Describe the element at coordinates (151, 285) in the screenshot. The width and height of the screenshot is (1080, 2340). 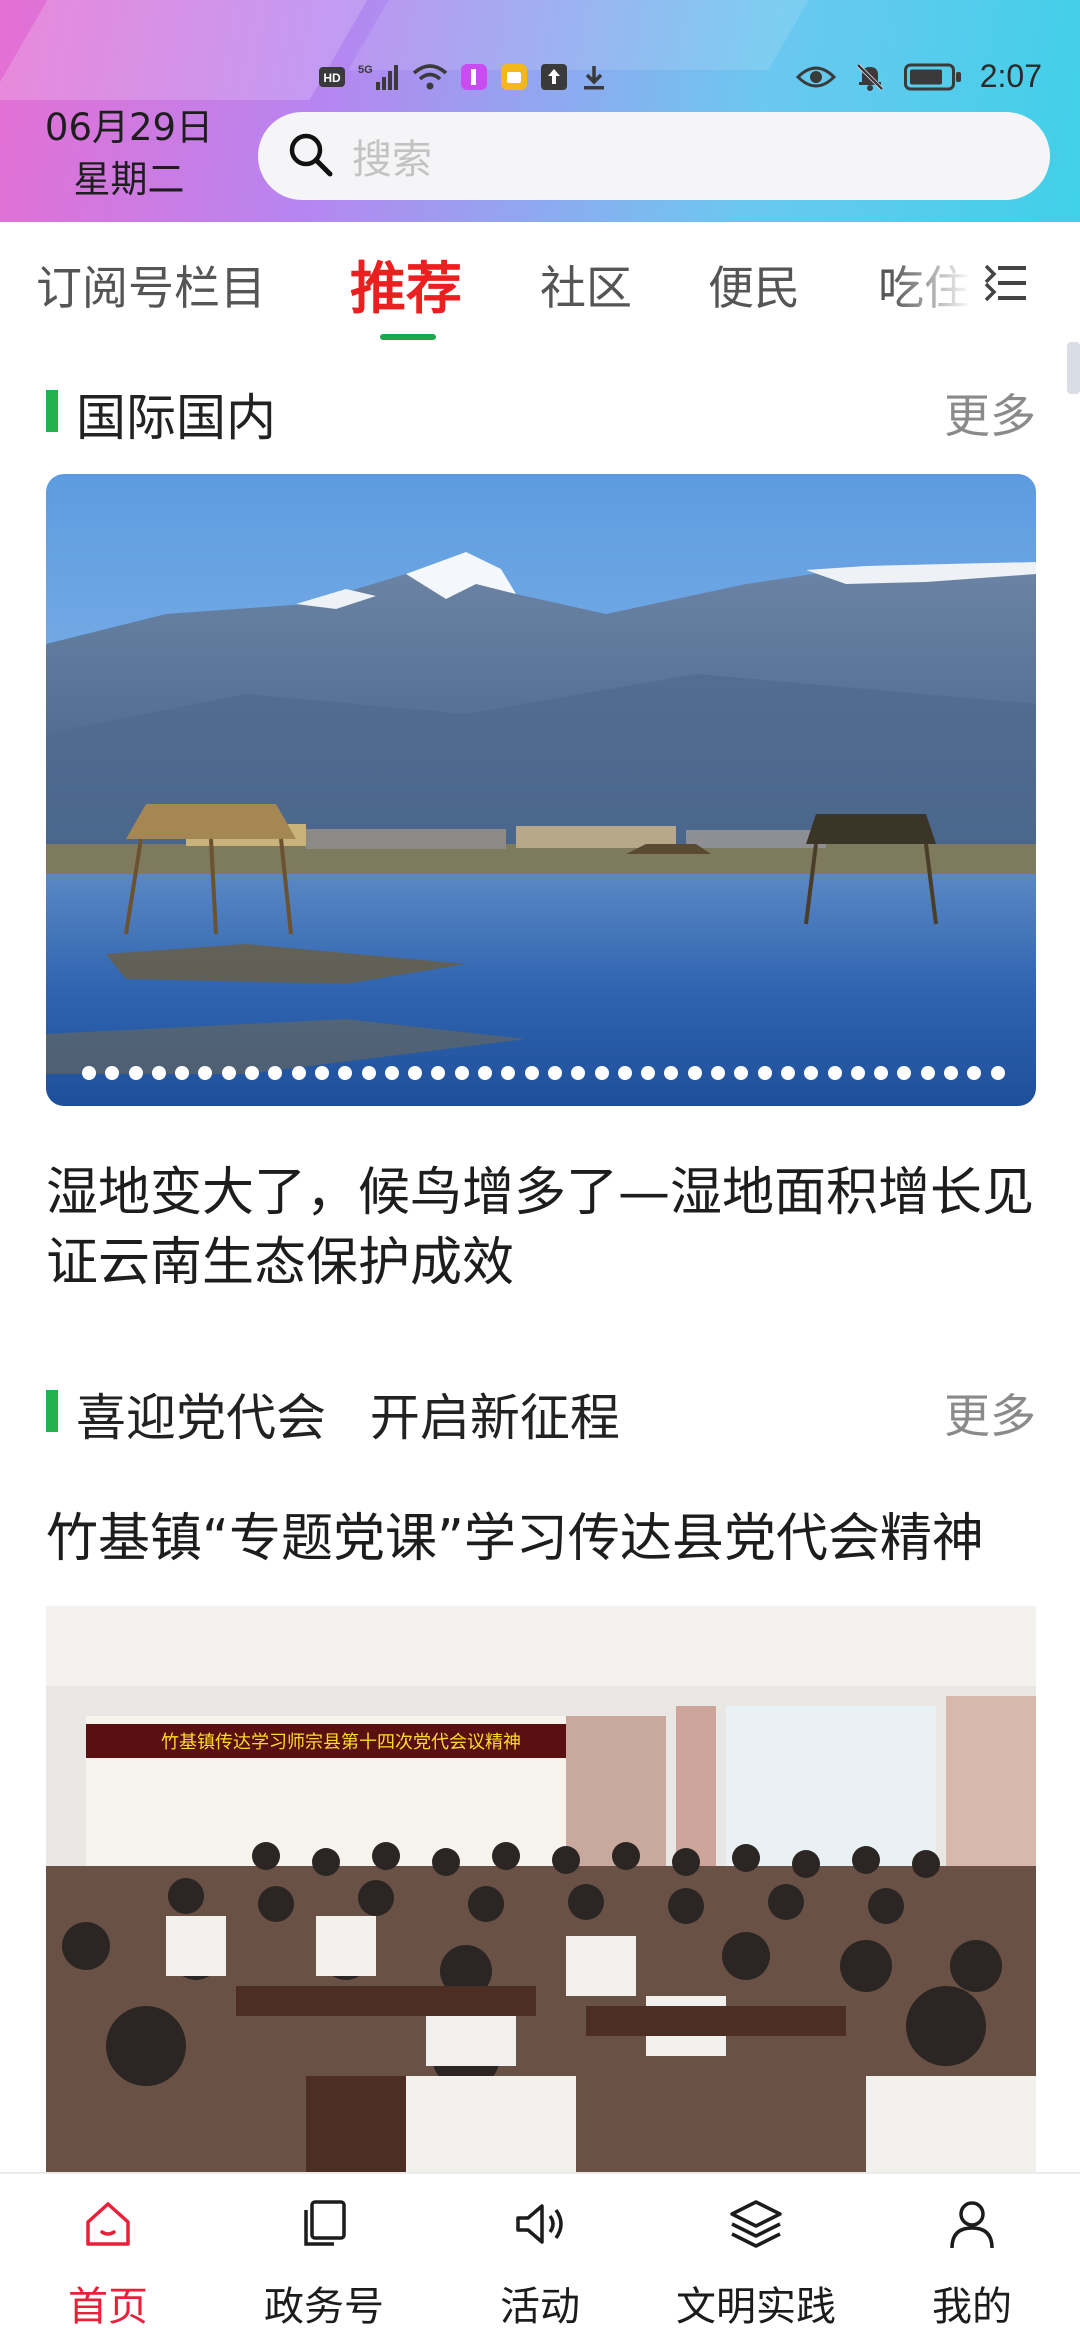
I see `tab-subscriptions: 订阅号栏目` at that location.